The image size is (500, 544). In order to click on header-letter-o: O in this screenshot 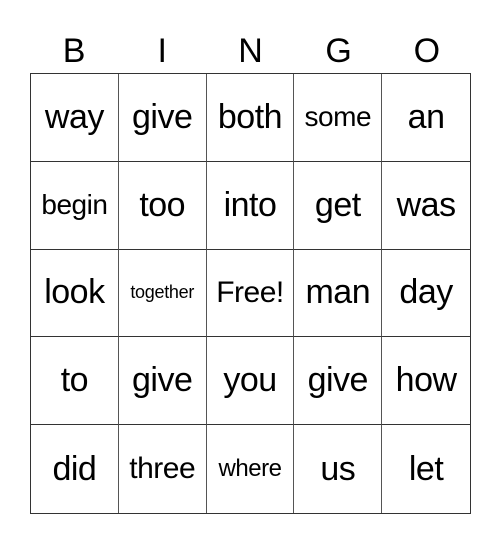, I will do `click(427, 51)`.